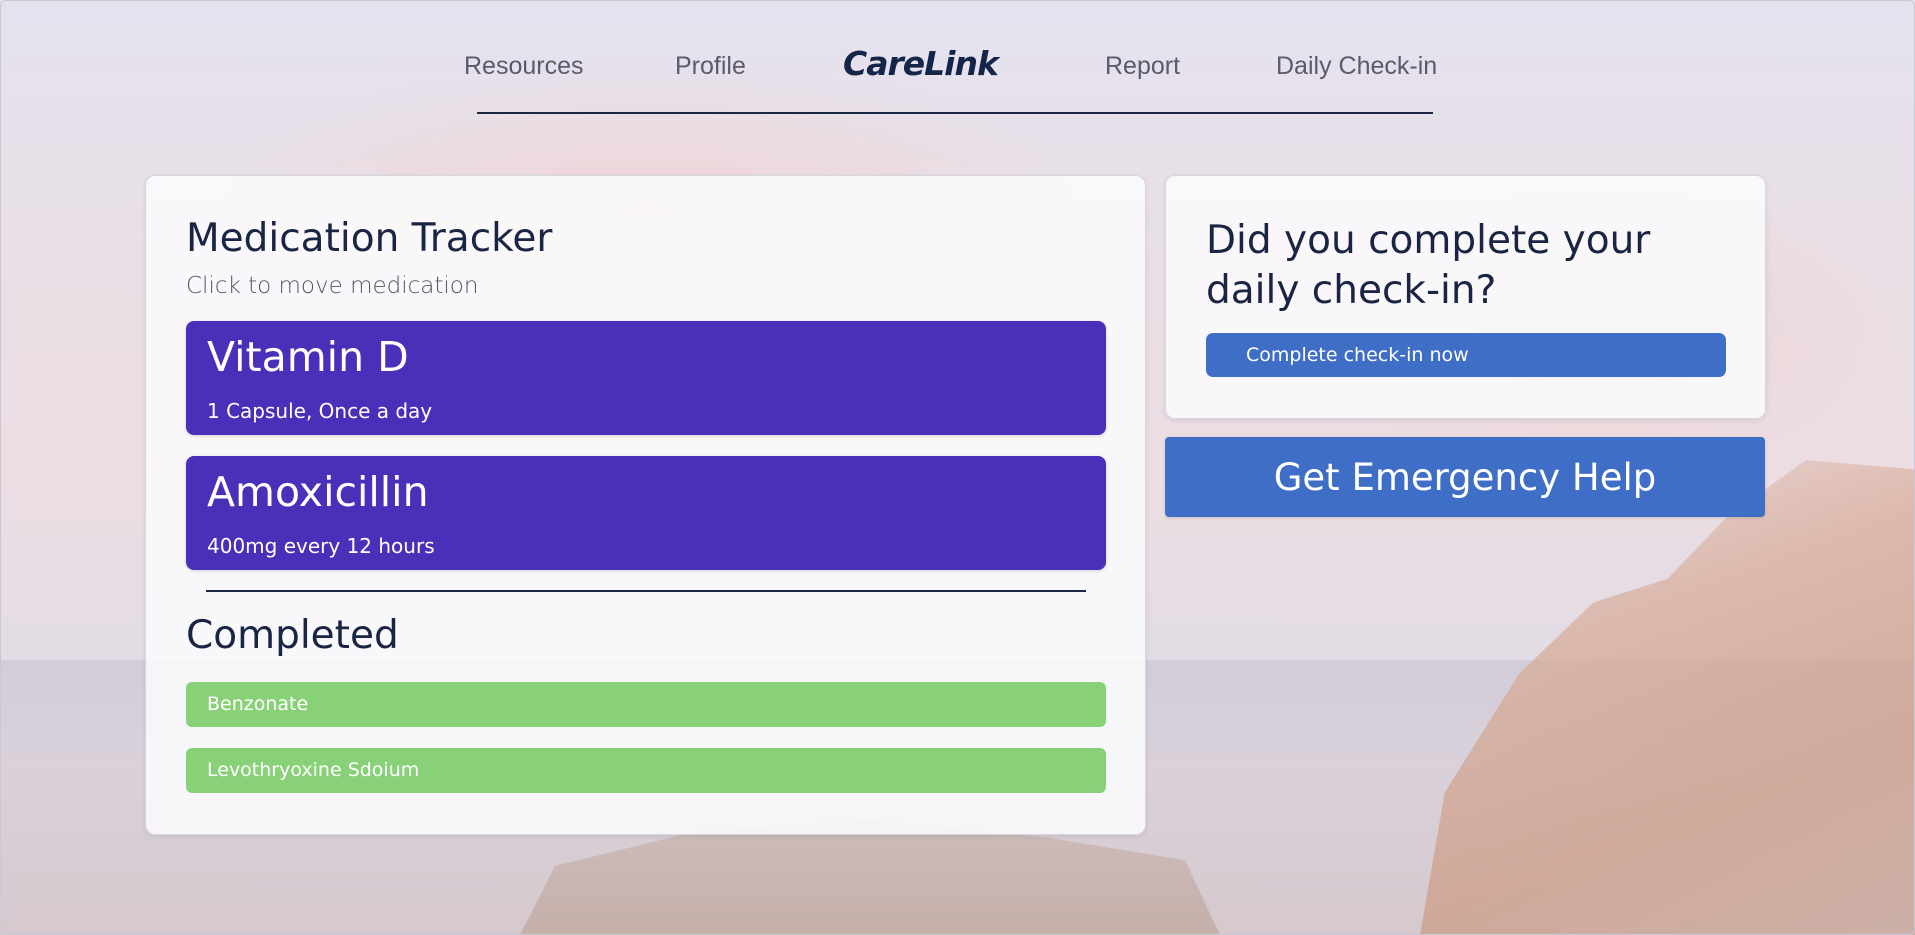  What do you see at coordinates (524, 66) in the screenshot?
I see `nav-link-resources: Resources` at bounding box center [524, 66].